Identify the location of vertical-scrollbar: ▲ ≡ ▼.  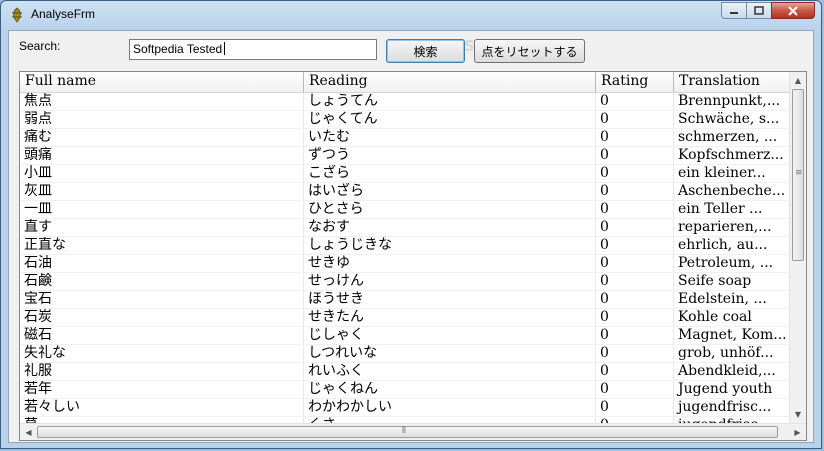
(797, 247).